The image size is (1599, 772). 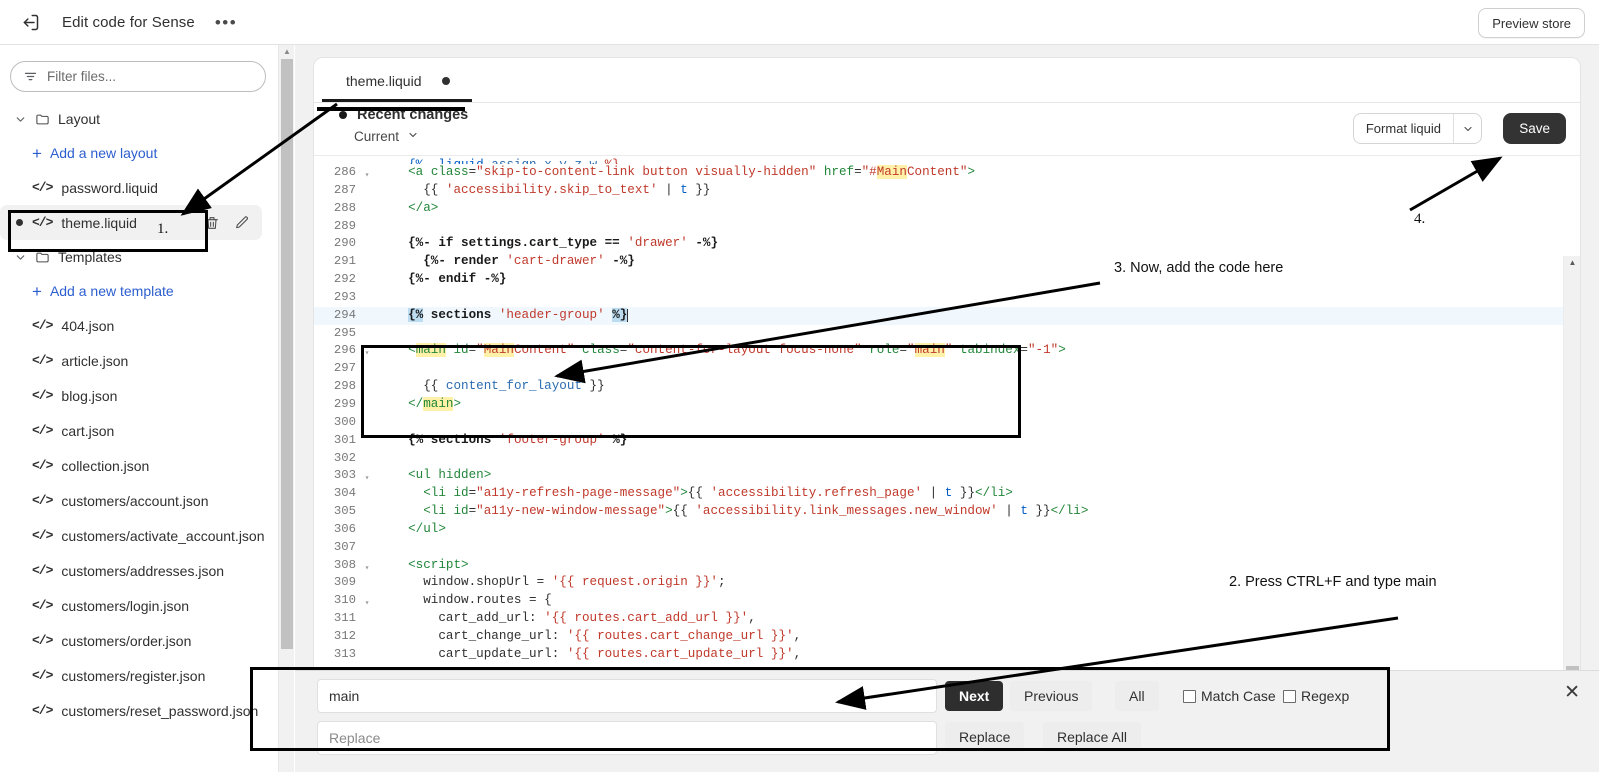 I want to click on sidebar-scrollbar-thumb, so click(x=287, y=354).